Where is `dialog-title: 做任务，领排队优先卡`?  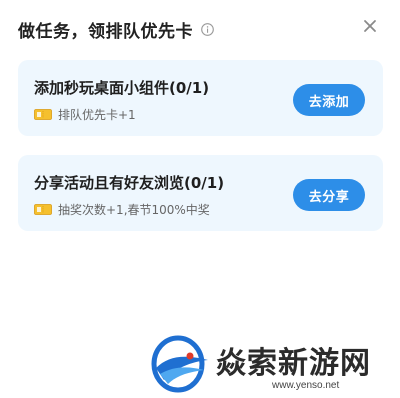 dialog-title: 做任务，领排队优先卡 is located at coordinates (105, 31).